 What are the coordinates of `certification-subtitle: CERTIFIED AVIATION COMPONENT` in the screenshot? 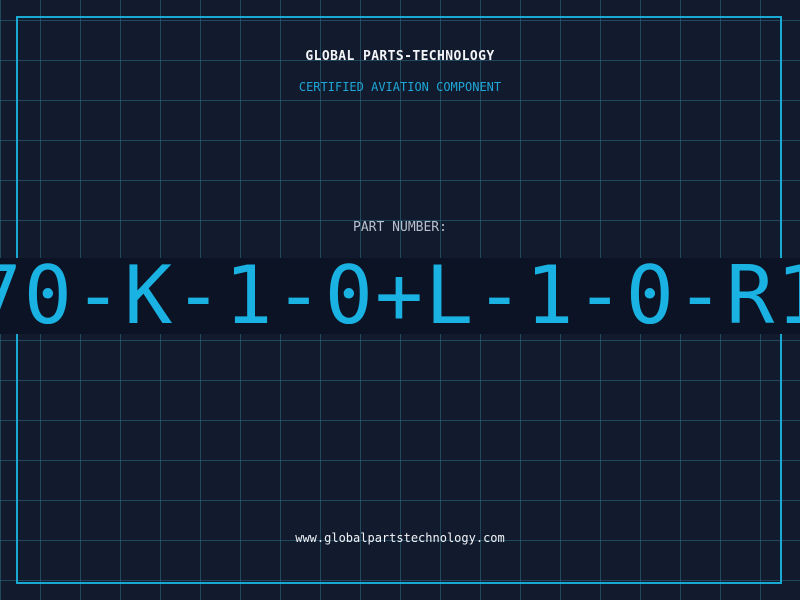 It's located at (400, 87).